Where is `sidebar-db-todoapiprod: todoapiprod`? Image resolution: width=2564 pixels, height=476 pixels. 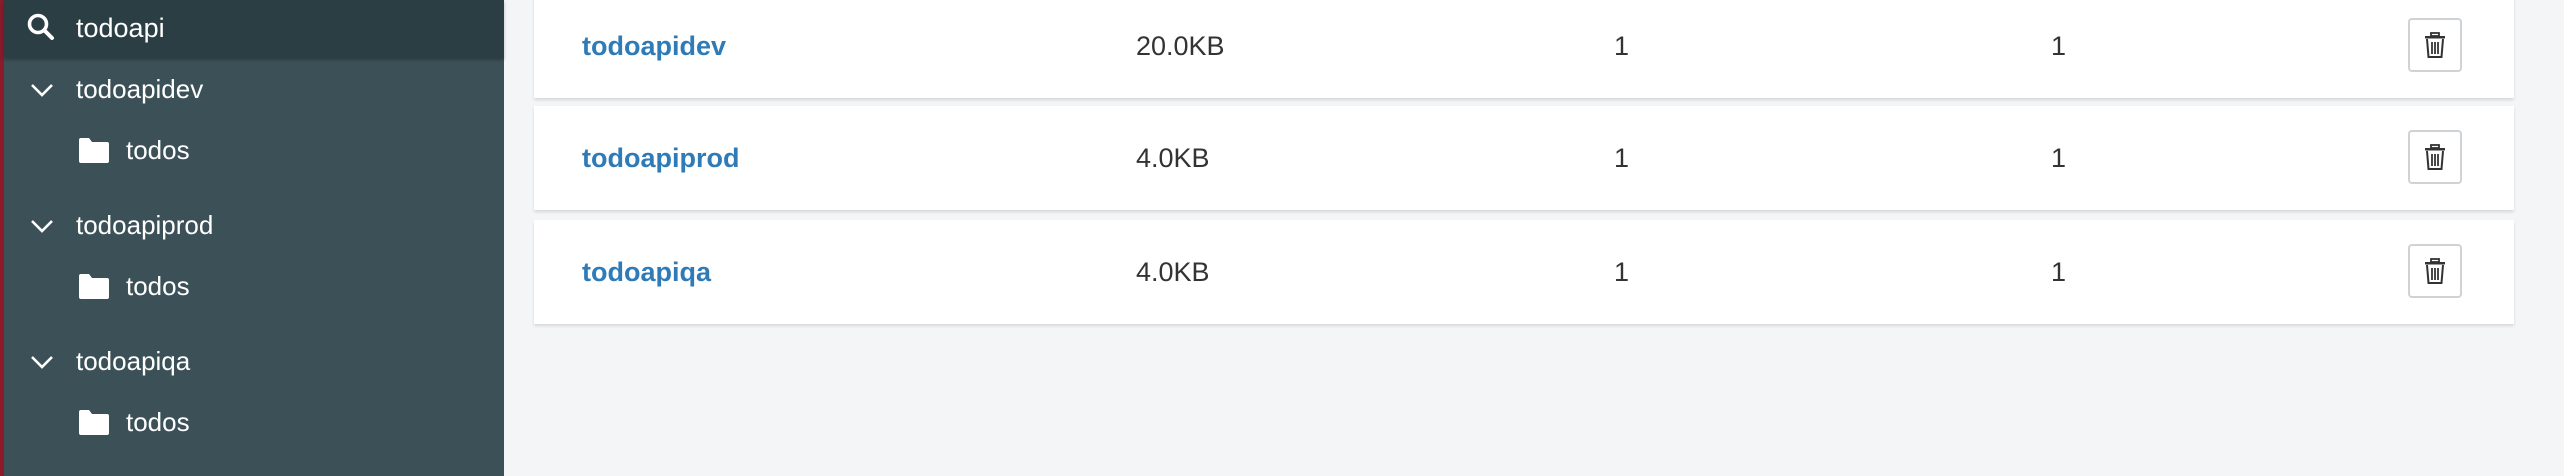 sidebar-db-todoapiprod: todoapiprod is located at coordinates (254, 224).